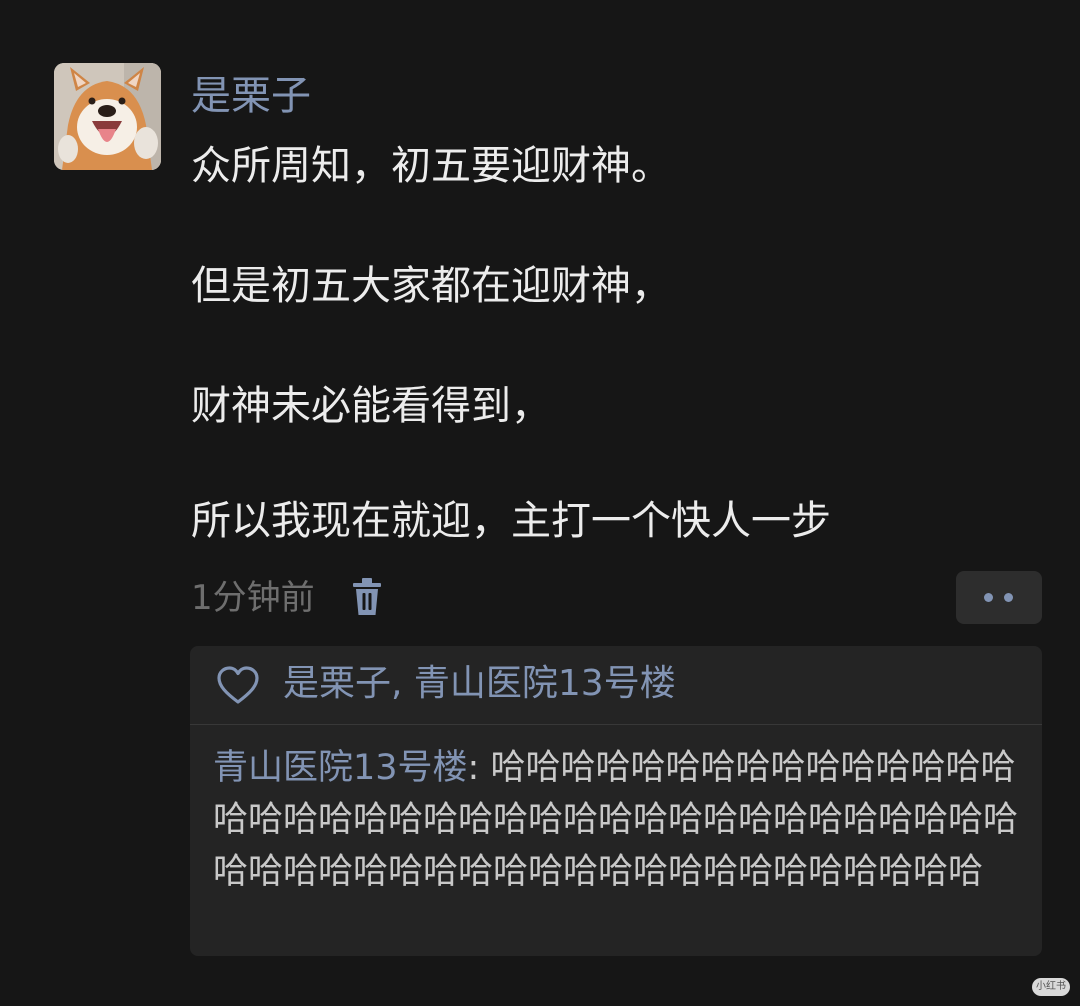  What do you see at coordinates (1051, 987) in the screenshot?
I see `watermark-badge: 小红书` at bounding box center [1051, 987].